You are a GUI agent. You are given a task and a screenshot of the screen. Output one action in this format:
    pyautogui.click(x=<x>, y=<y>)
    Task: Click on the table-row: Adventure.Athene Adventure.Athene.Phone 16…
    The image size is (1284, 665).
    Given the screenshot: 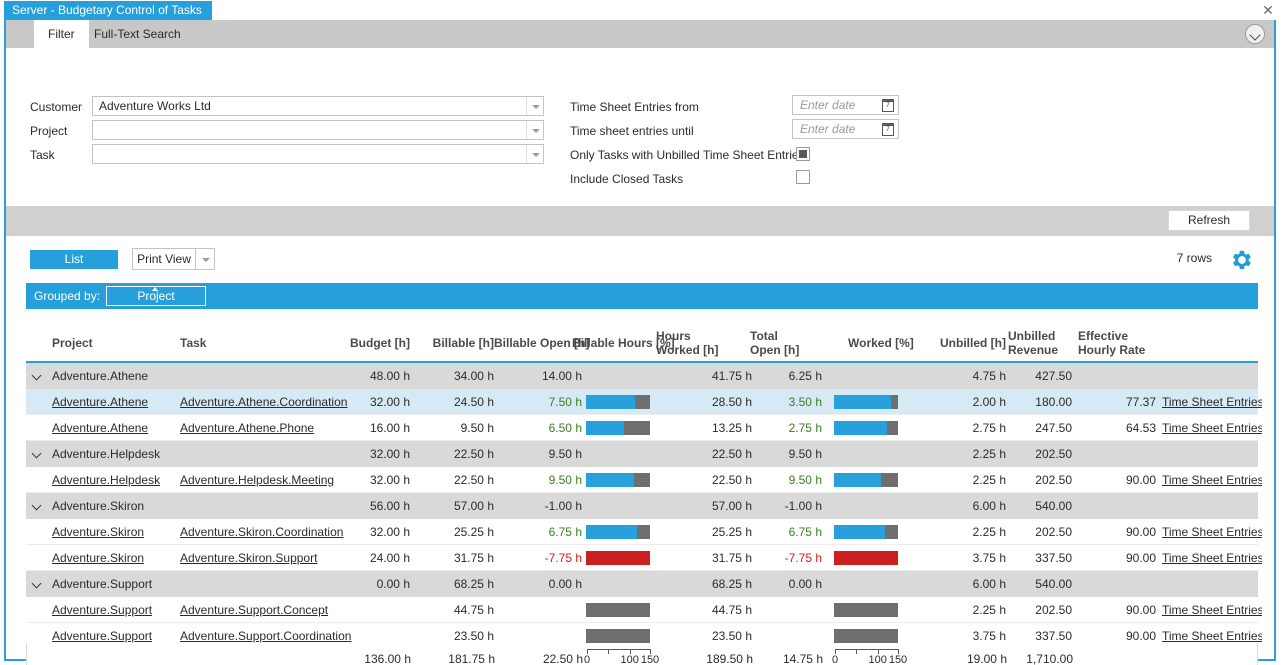 What is the action you would take?
    pyautogui.click(x=644, y=428)
    